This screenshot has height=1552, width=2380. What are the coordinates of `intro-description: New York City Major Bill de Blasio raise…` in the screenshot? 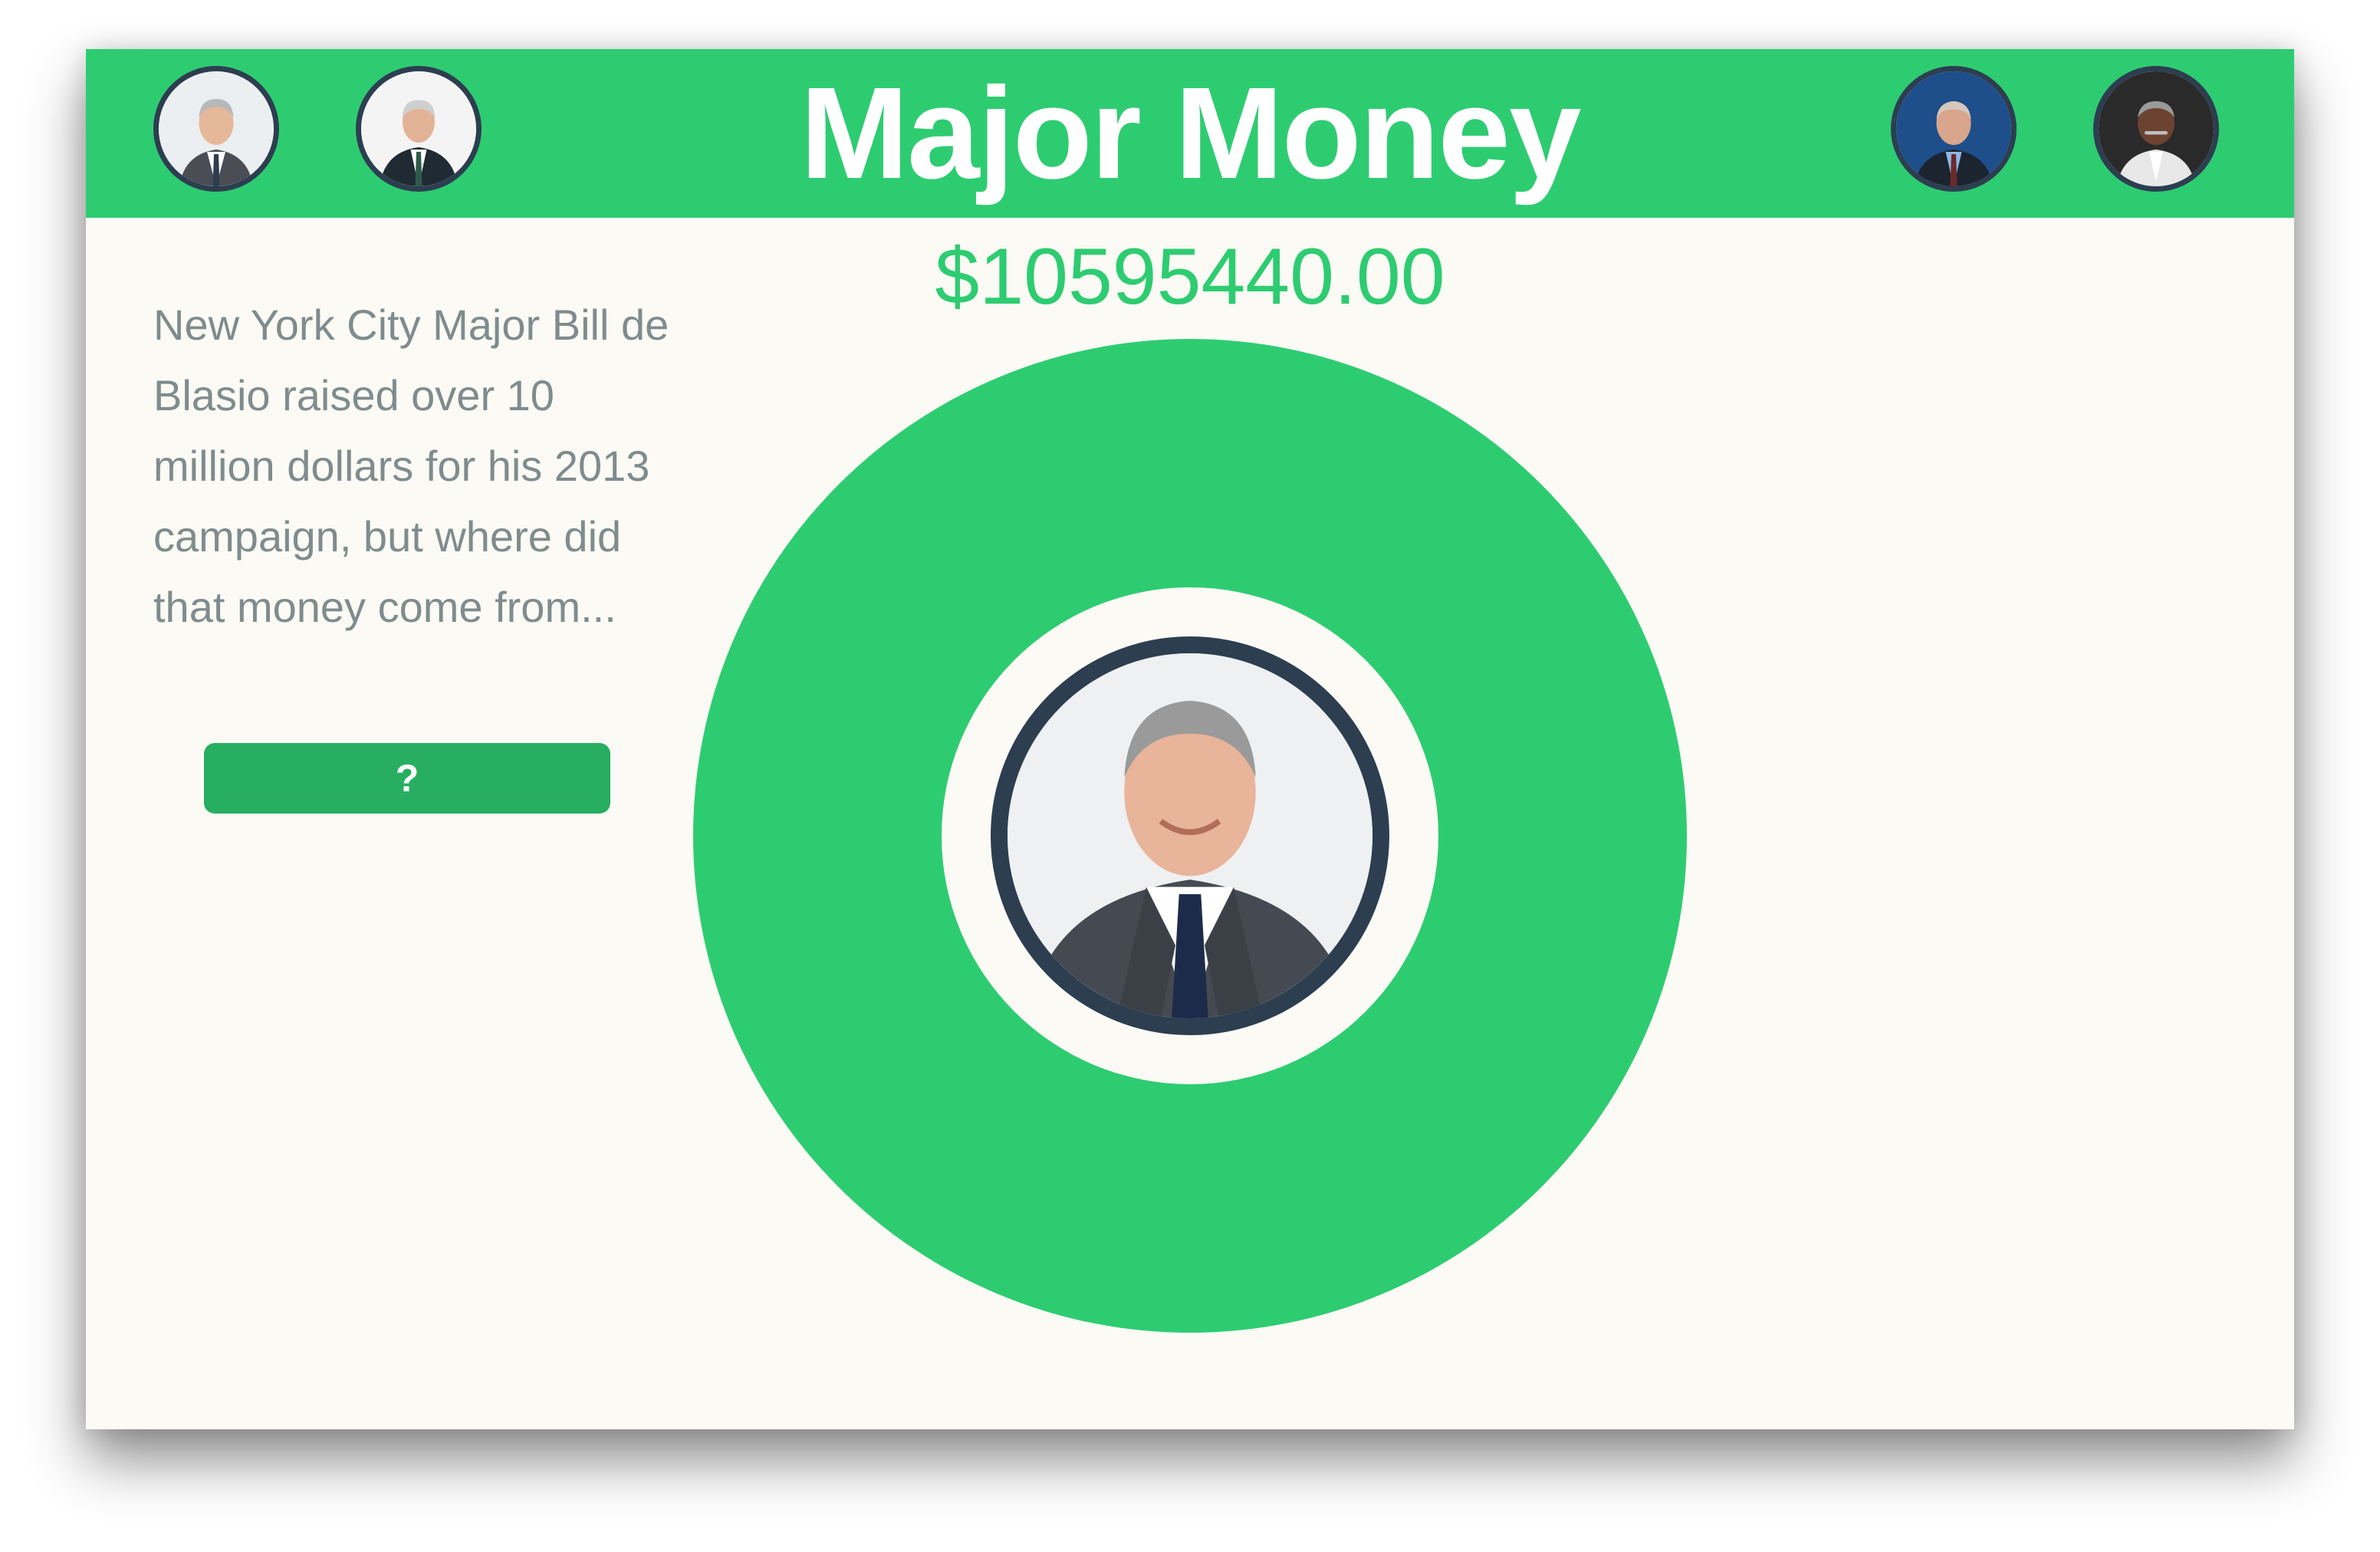 It's located at (411, 466).